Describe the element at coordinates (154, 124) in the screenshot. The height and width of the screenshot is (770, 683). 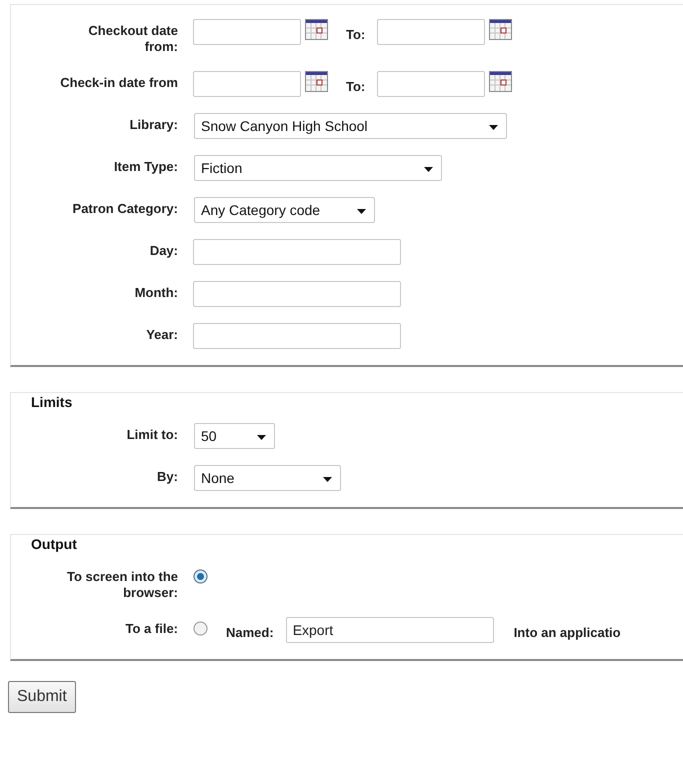
I see `field-label: Library:` at that location.